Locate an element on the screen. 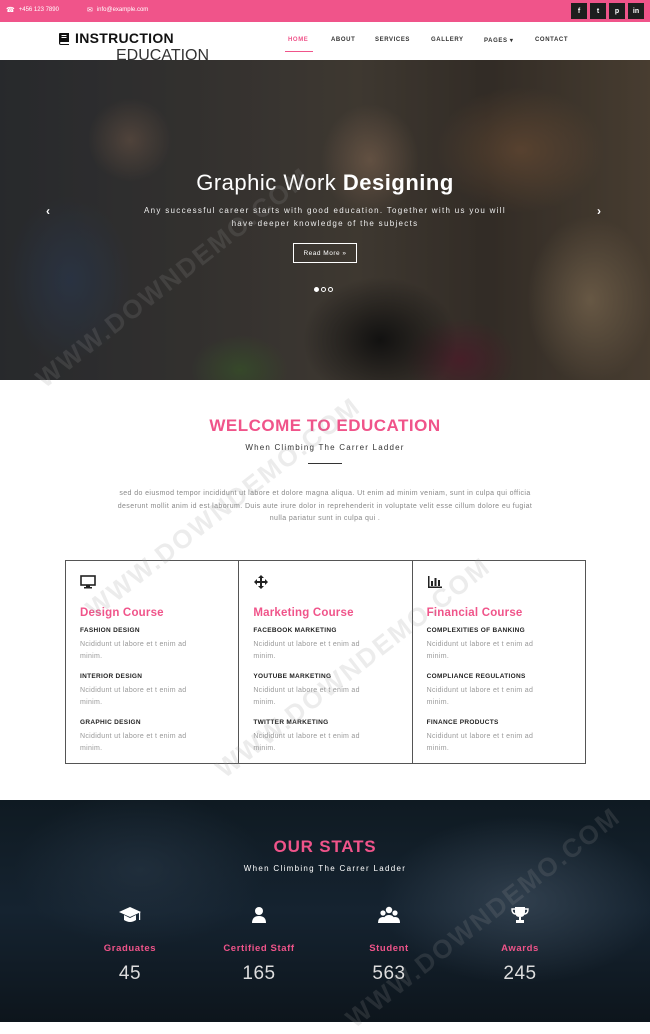  course-item-heading: FINANCE PRODUCTS is located at coordinates (462, 722).